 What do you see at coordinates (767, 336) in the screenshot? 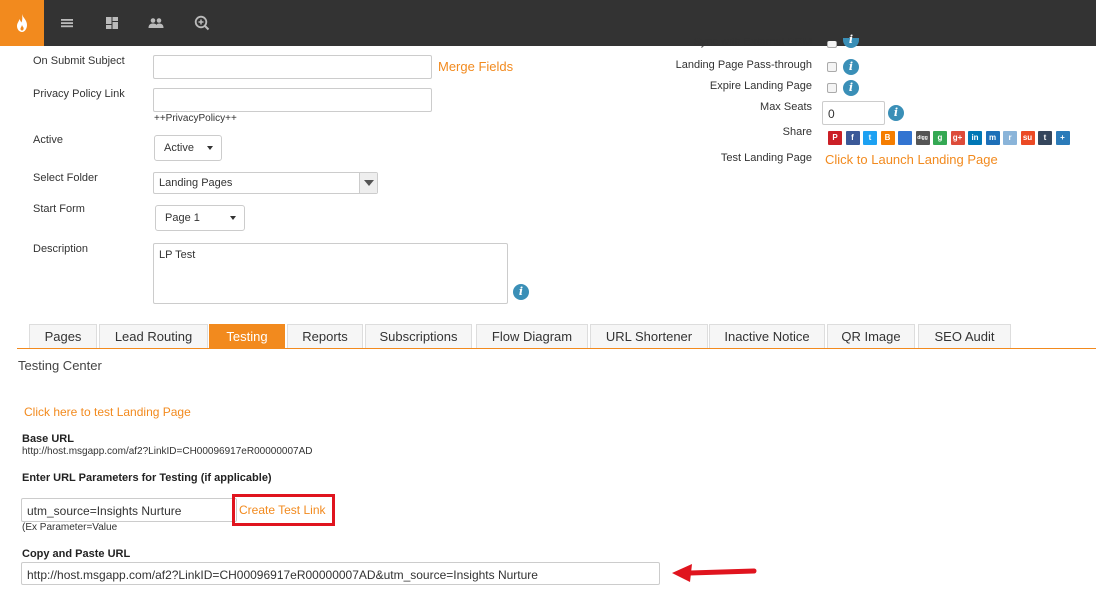
I see `tab-inactive-notice: Inactive Notice` at bounding box center [767, 336].